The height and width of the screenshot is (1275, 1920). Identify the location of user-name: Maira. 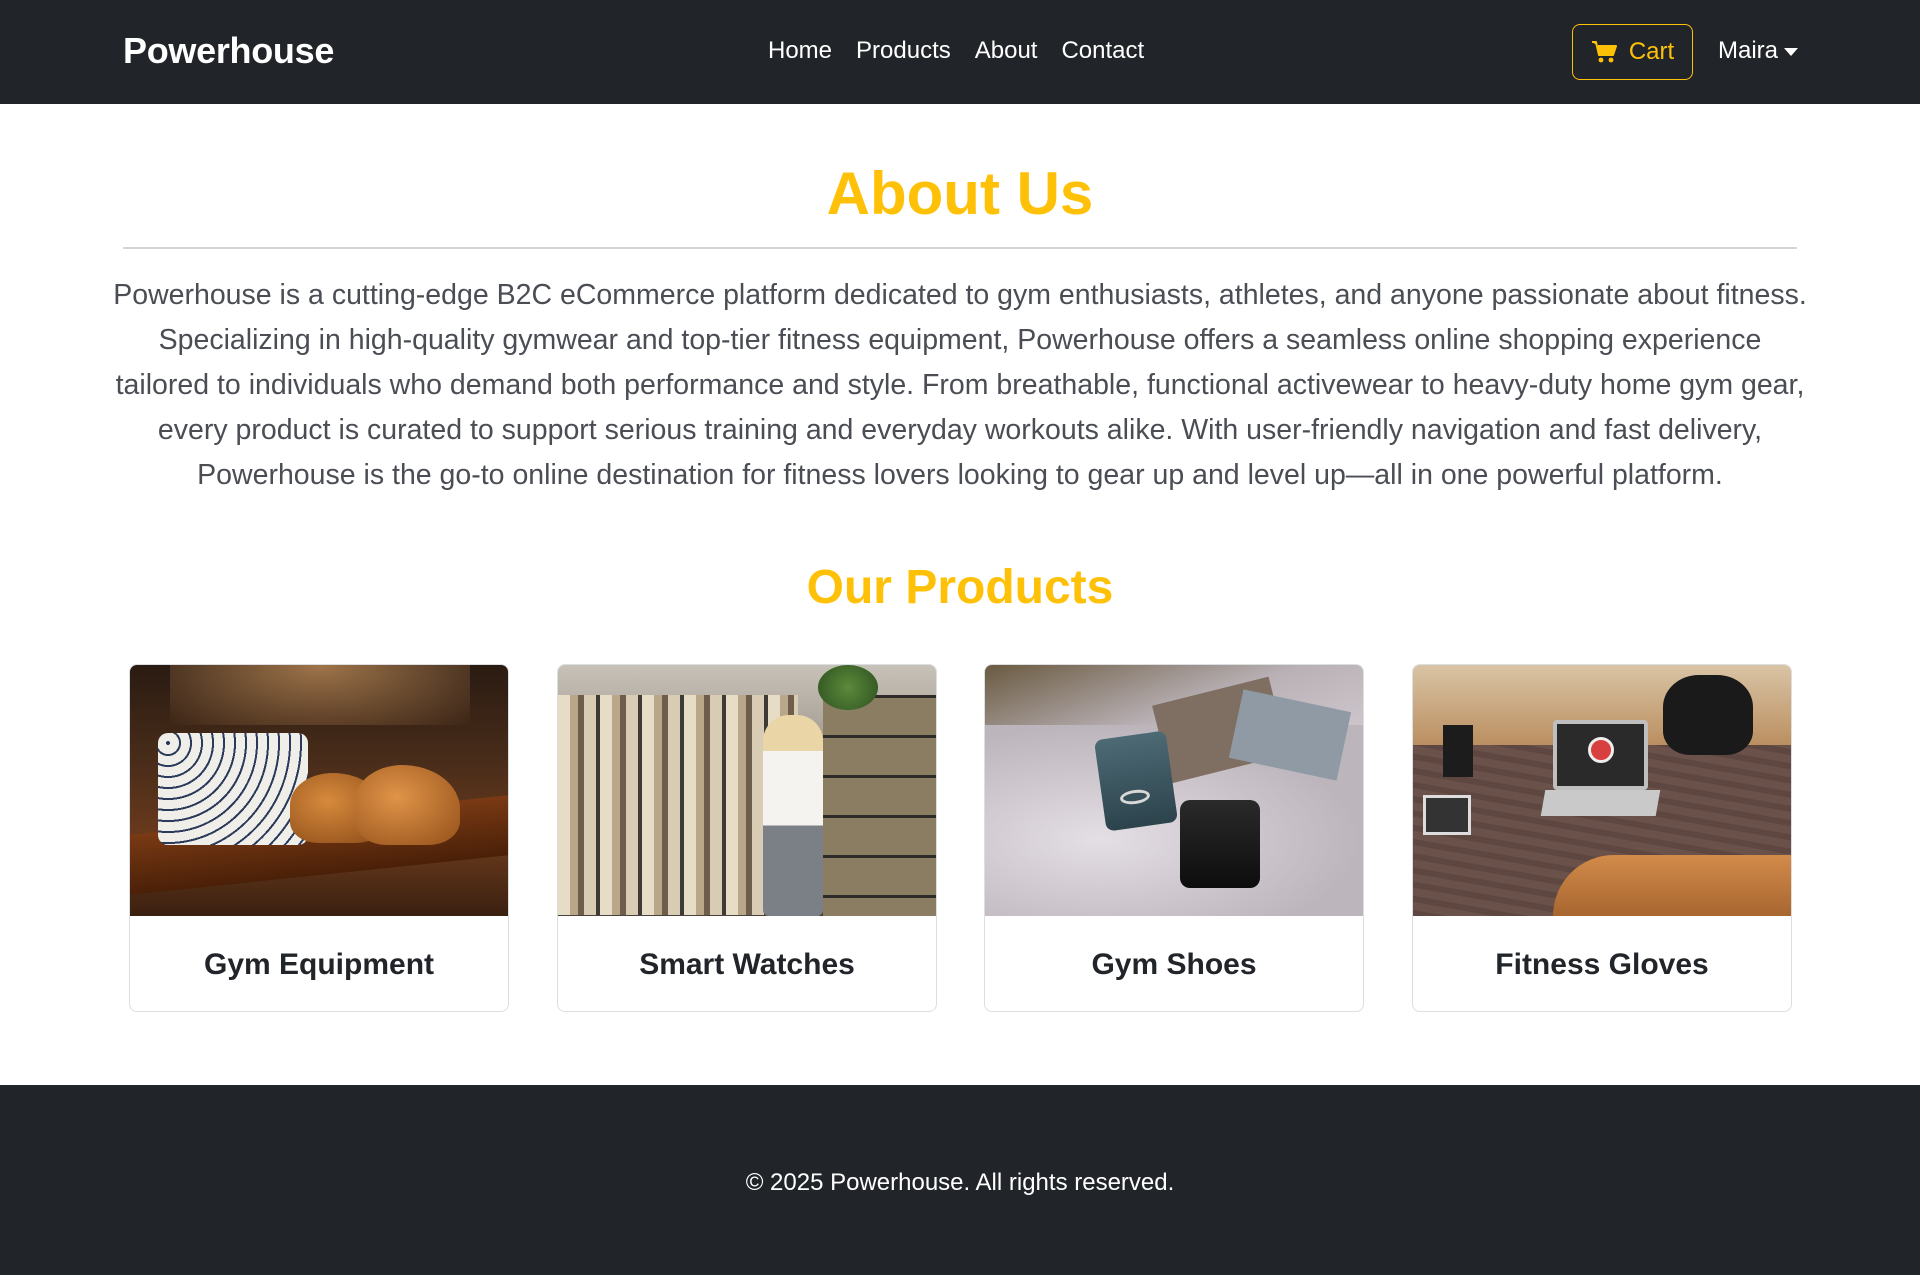
(1748, 50).